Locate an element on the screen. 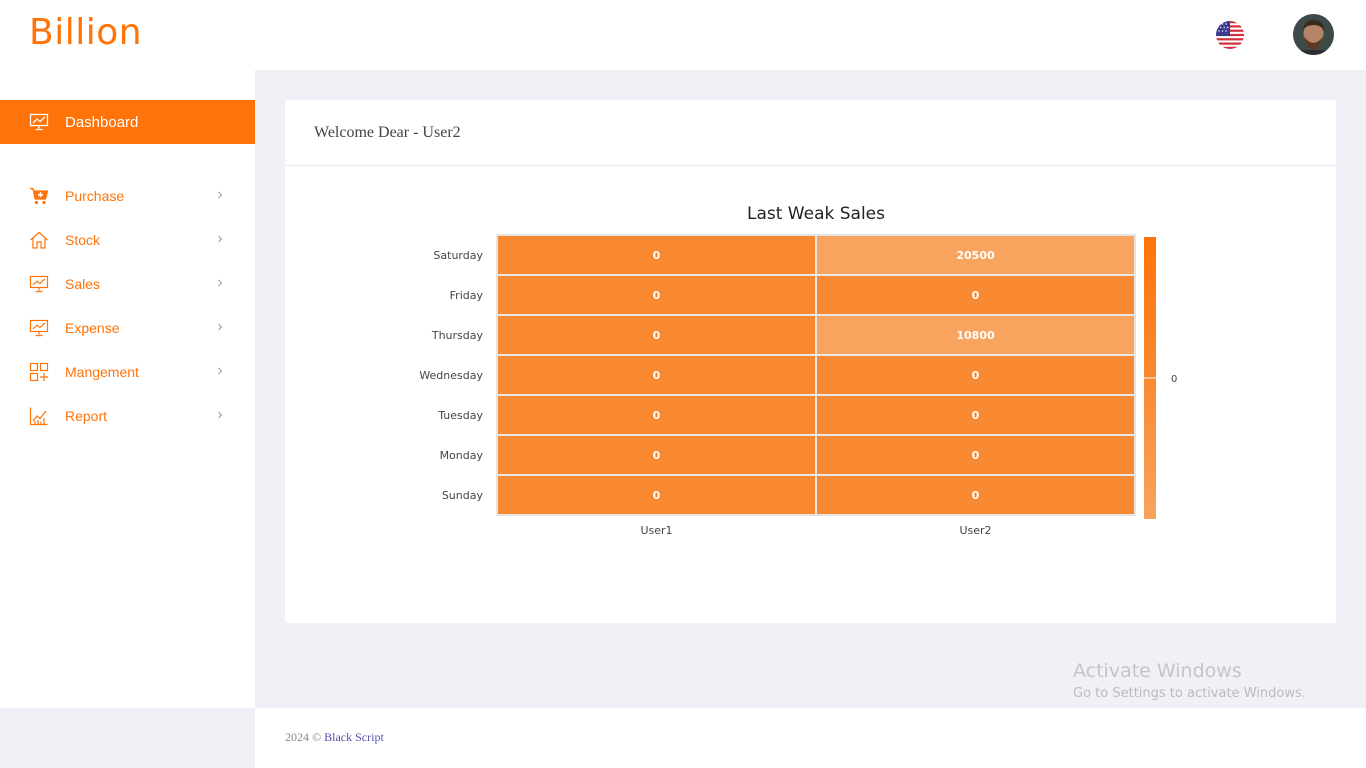 The height and width of the screenshot is (768, 1366). cart-plus-icon is located at coordinates (39, 196).